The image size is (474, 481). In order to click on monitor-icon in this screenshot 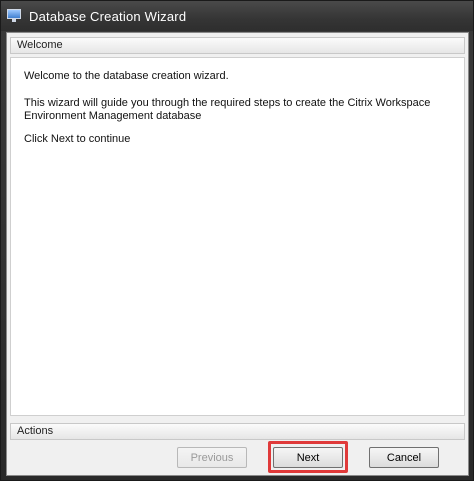, I will do `click(15, 16)`.